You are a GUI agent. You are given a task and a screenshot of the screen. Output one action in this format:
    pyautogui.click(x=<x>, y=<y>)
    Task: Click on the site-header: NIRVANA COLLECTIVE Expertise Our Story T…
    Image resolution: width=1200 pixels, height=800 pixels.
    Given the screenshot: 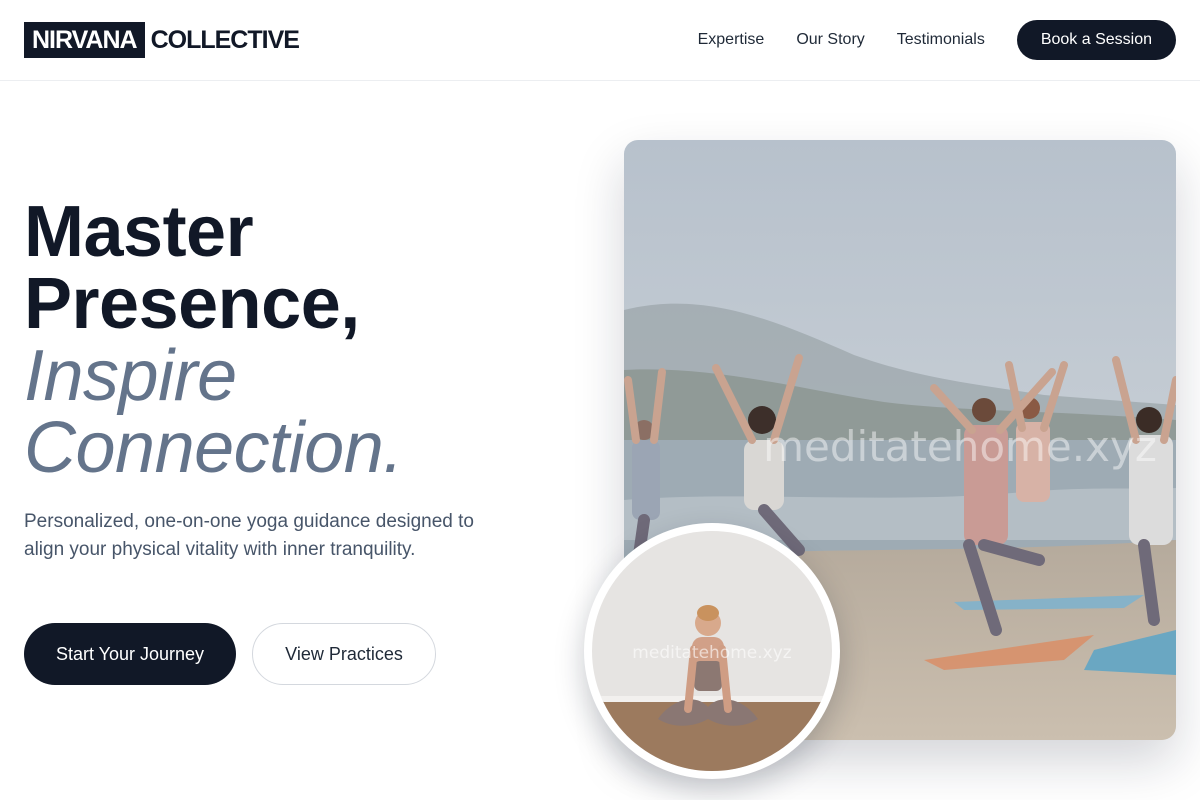 What is the action you would take?
    pyautogui.click(x=600, y=40)
    